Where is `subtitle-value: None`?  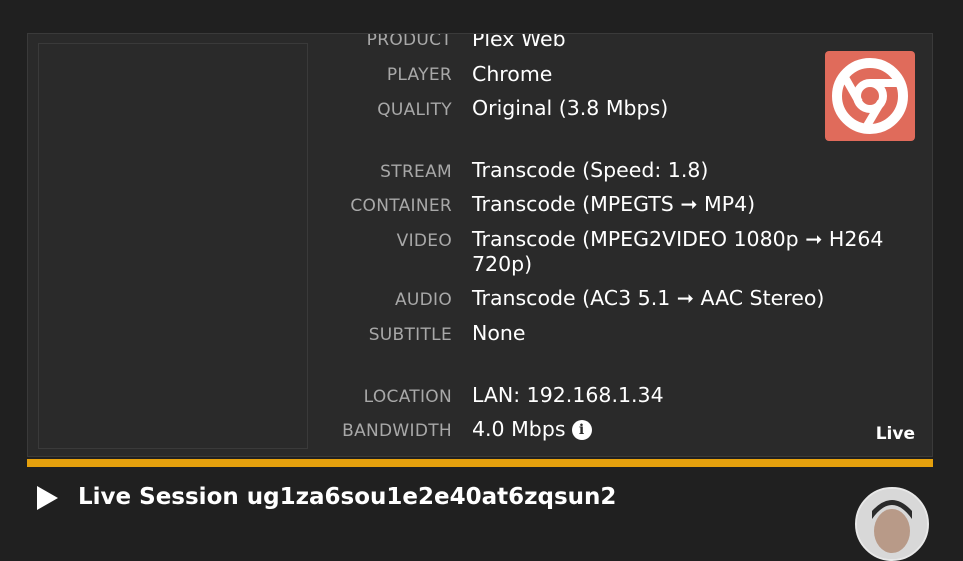
subtitle-value: None is located at coordinates (499, 333).